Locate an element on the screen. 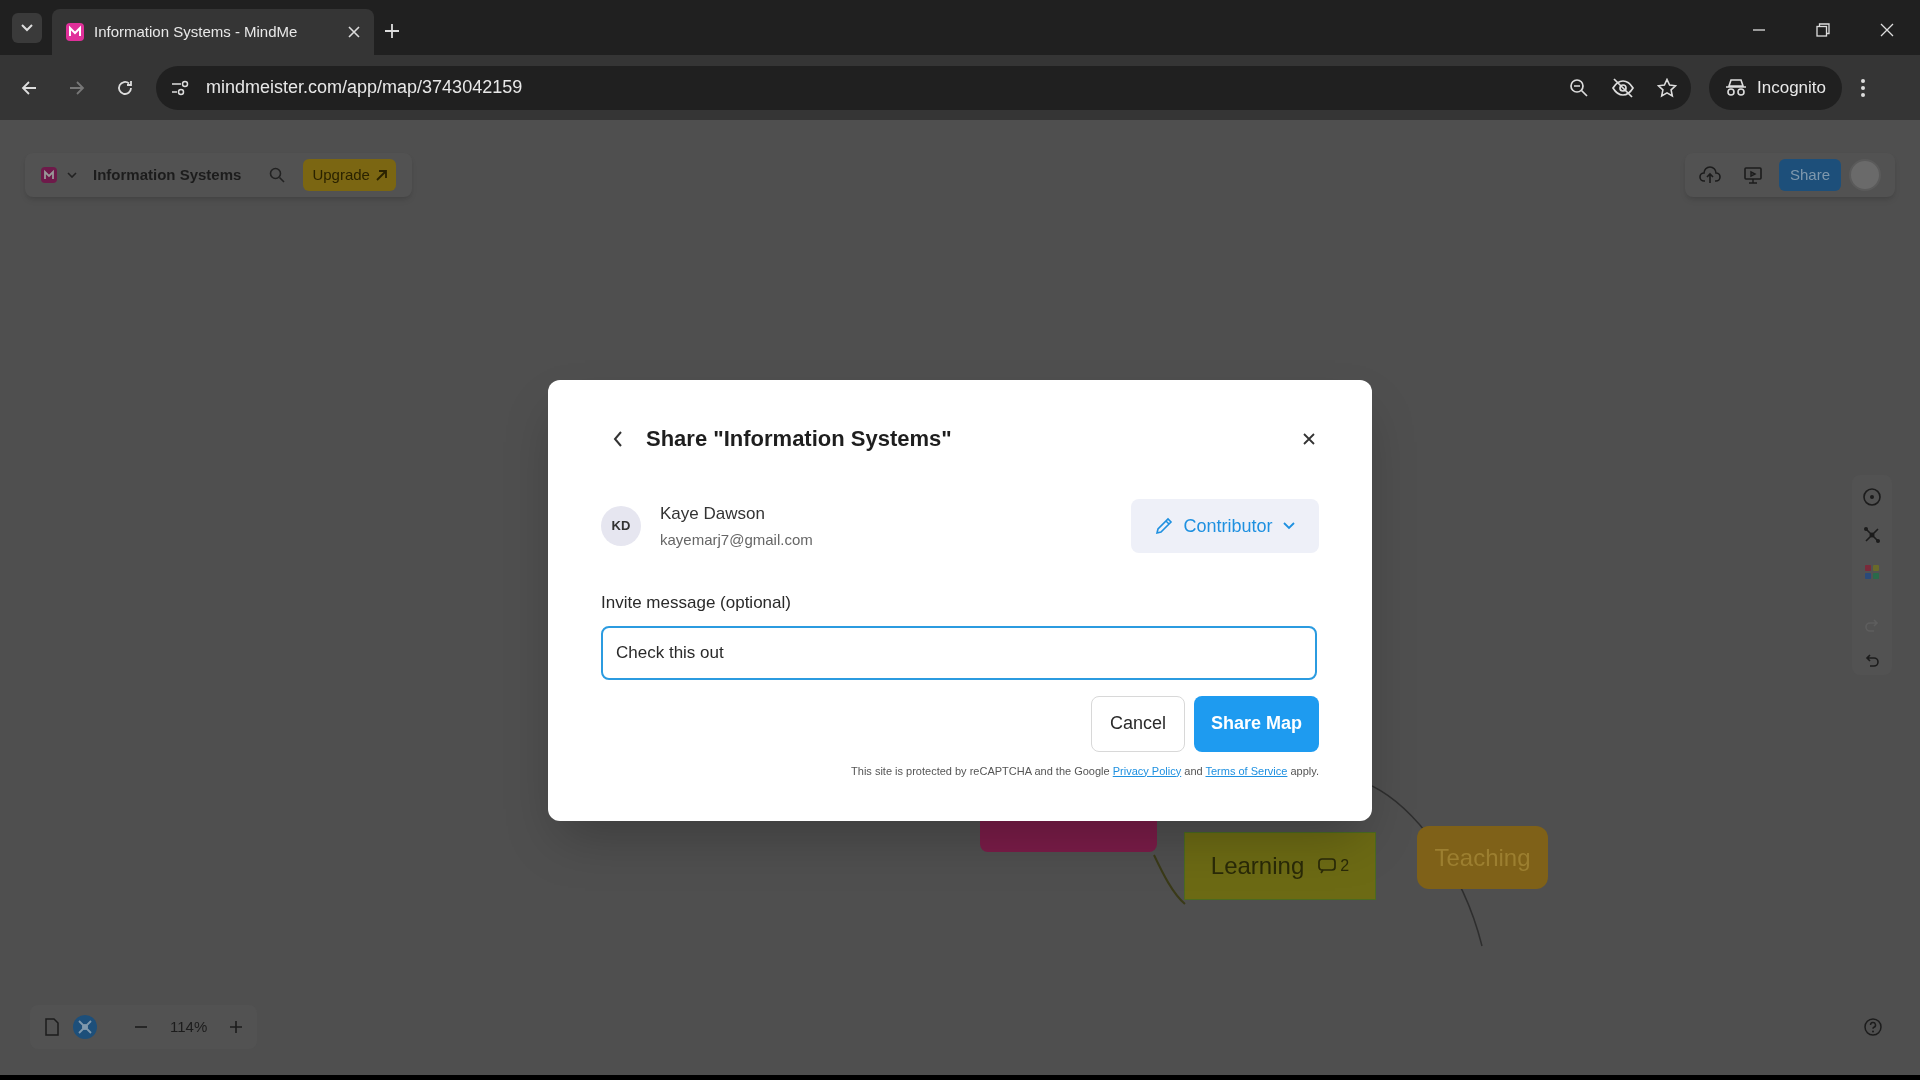  policy-link: Terms of Service is located at coordinates (1246, 770).